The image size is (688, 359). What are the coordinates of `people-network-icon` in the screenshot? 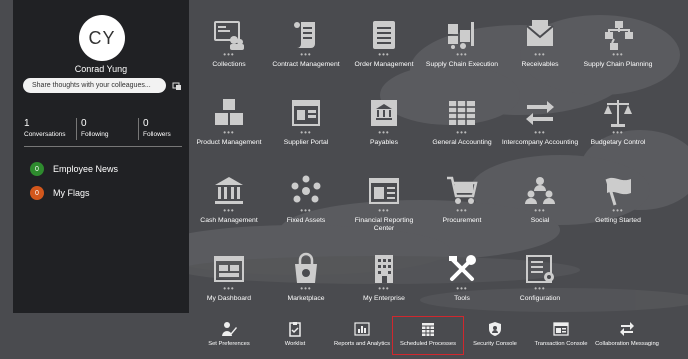 It's located at (540, 190).